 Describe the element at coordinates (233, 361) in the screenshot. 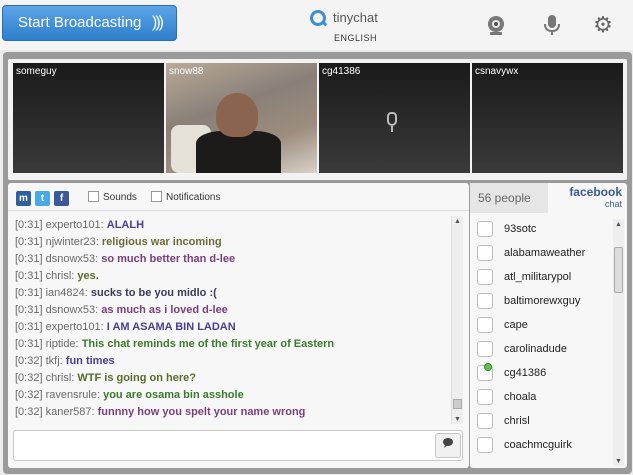

I see `chat-message: [0:32] tkfj: fun times` at that location.